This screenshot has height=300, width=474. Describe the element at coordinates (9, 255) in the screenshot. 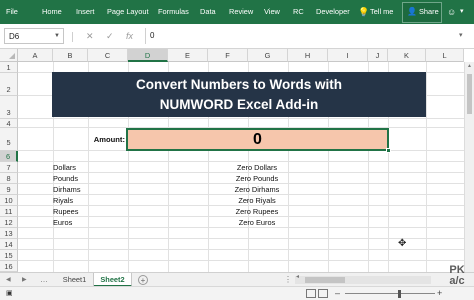

I see `row-header-15: 15` at that location.